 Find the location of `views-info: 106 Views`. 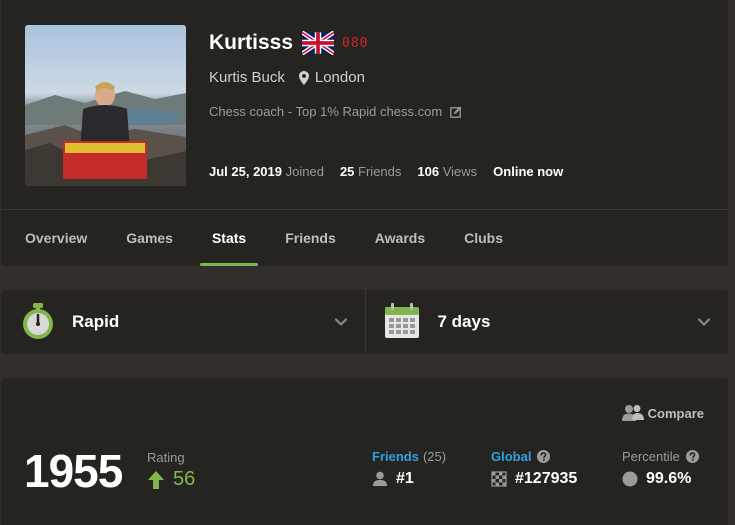

views-info: 106 Views is located at coordinates (447, 171).